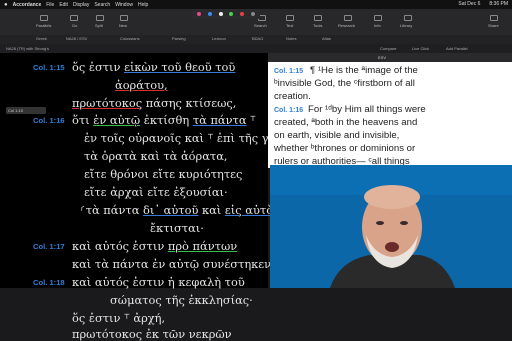 The height and width of the screenshot is (341, 512). Describe the element at coordinates (76, 38) in the screenshot. I see `tab-na28-esv: NA28 / ESV` at that location.